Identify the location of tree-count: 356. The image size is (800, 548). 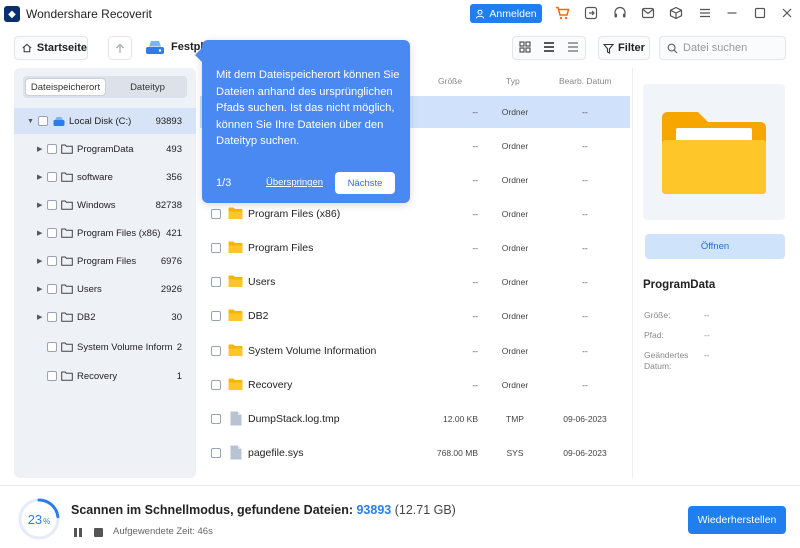
(174, 177).